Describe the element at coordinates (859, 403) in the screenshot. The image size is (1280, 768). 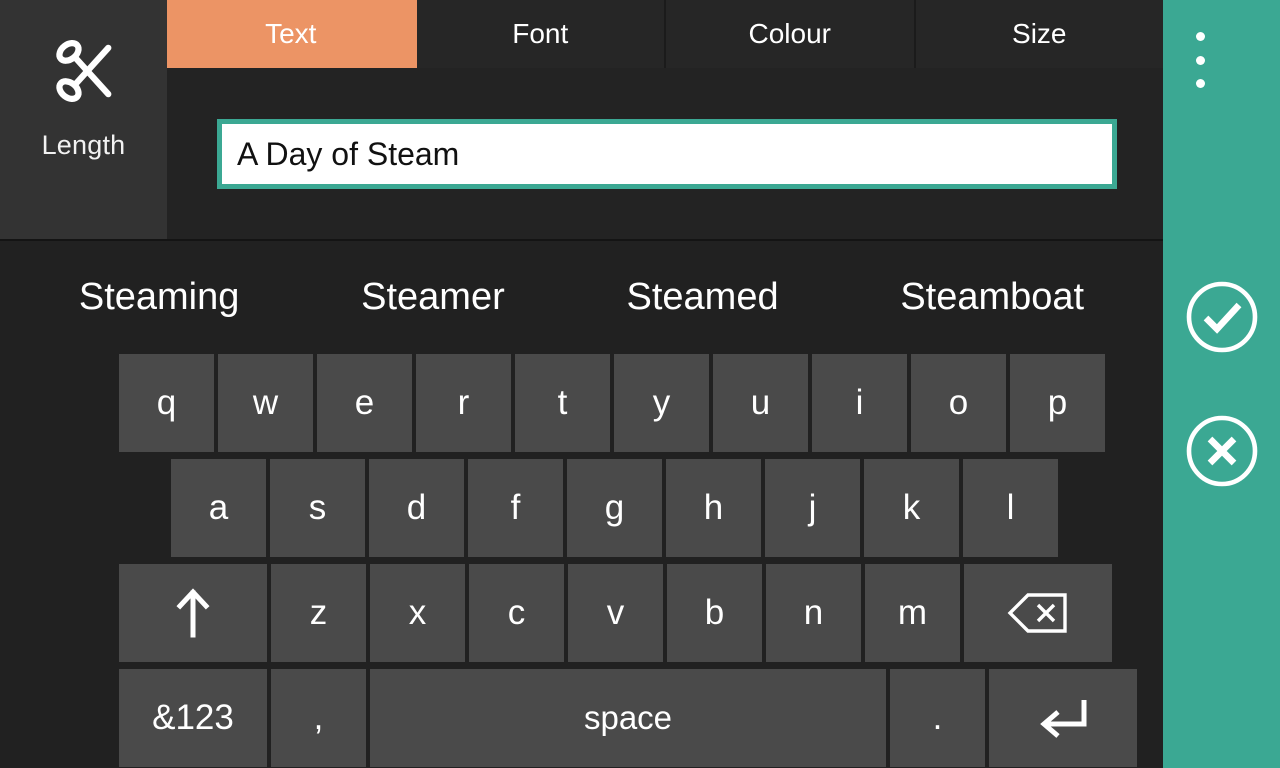
I see `key-i: i` at that location.